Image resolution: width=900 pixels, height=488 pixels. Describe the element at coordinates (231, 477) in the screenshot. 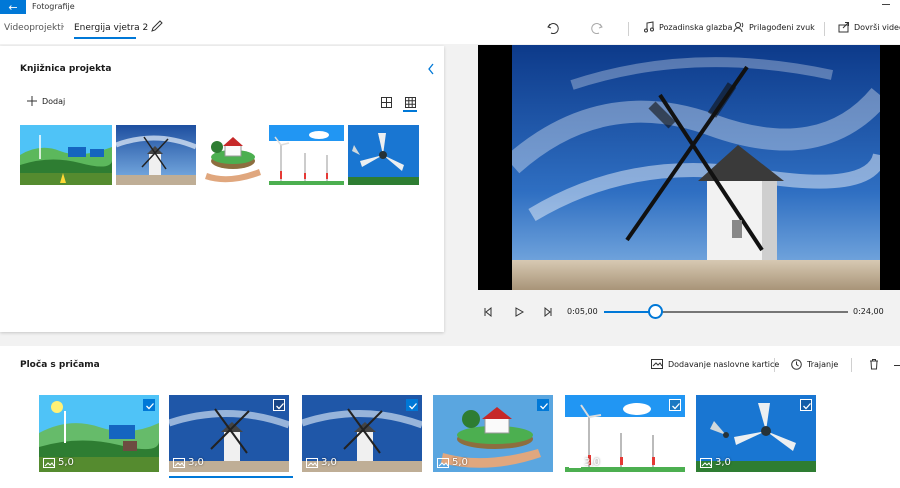

I see `active-card-underline` at that location.